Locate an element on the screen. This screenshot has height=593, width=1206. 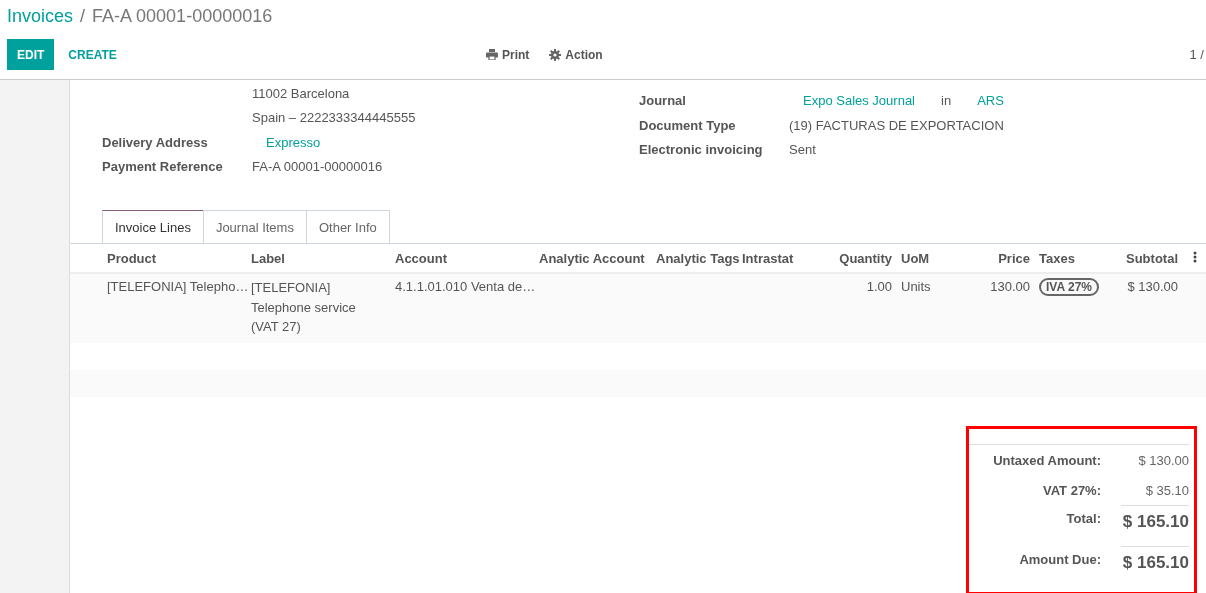
more-options-icon is located at coordinates (1194, 256).